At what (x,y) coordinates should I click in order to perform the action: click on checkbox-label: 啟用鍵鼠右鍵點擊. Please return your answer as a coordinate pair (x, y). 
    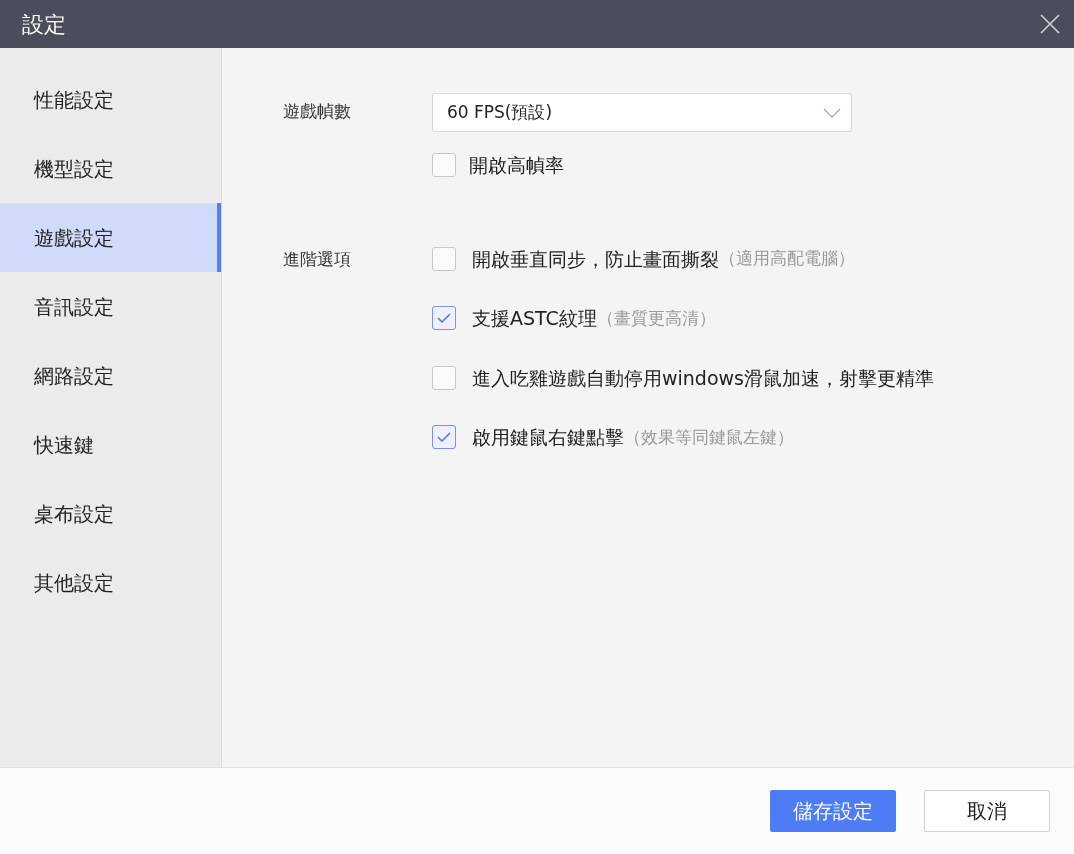
    Looking at the image, I should click on (548, 437).